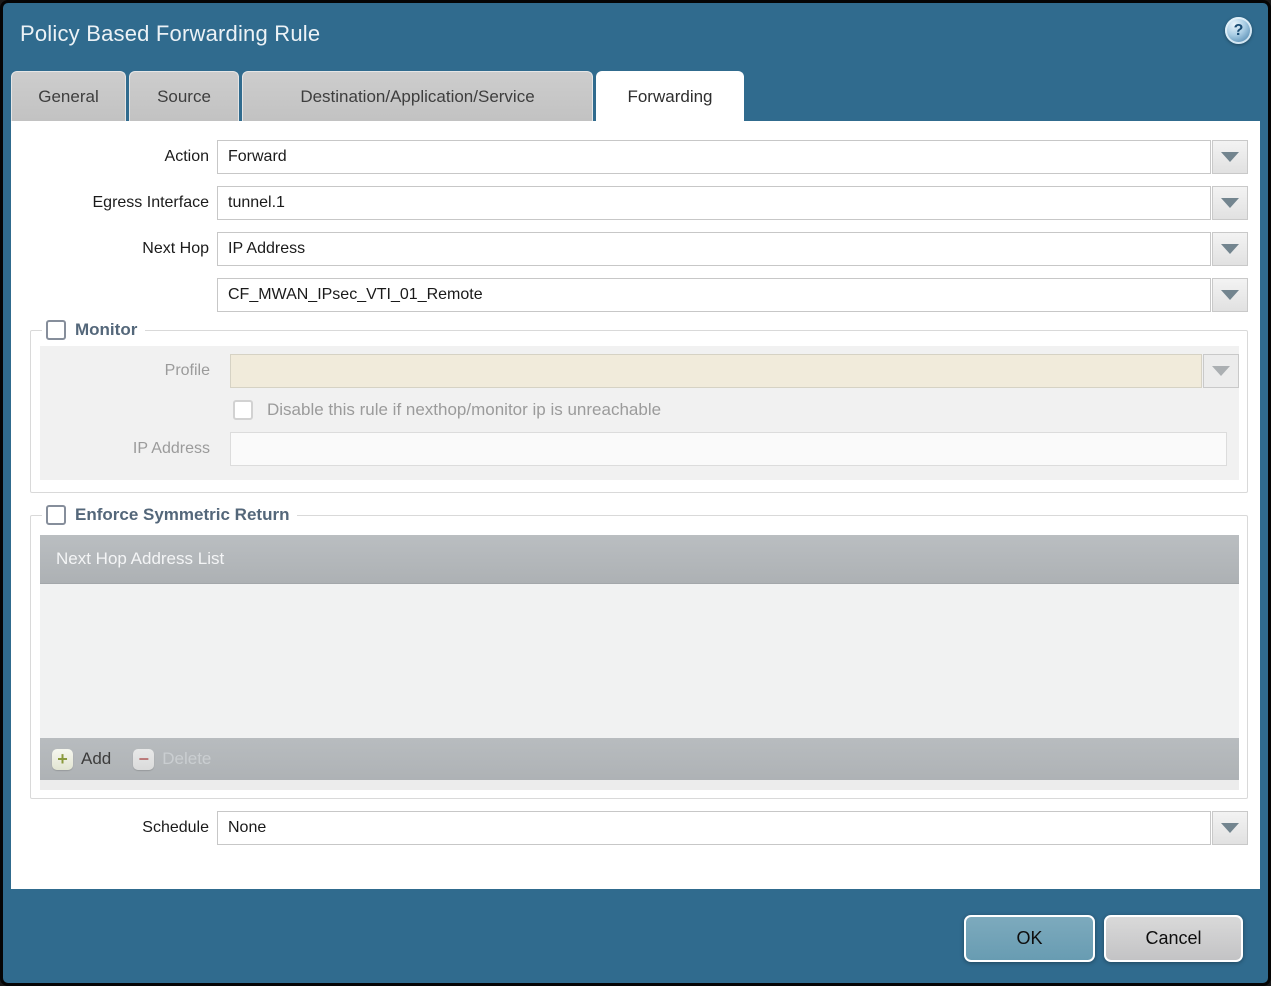 The image size is (1271, 986). I want to click on help-icon: ?, so click(1238, 30).